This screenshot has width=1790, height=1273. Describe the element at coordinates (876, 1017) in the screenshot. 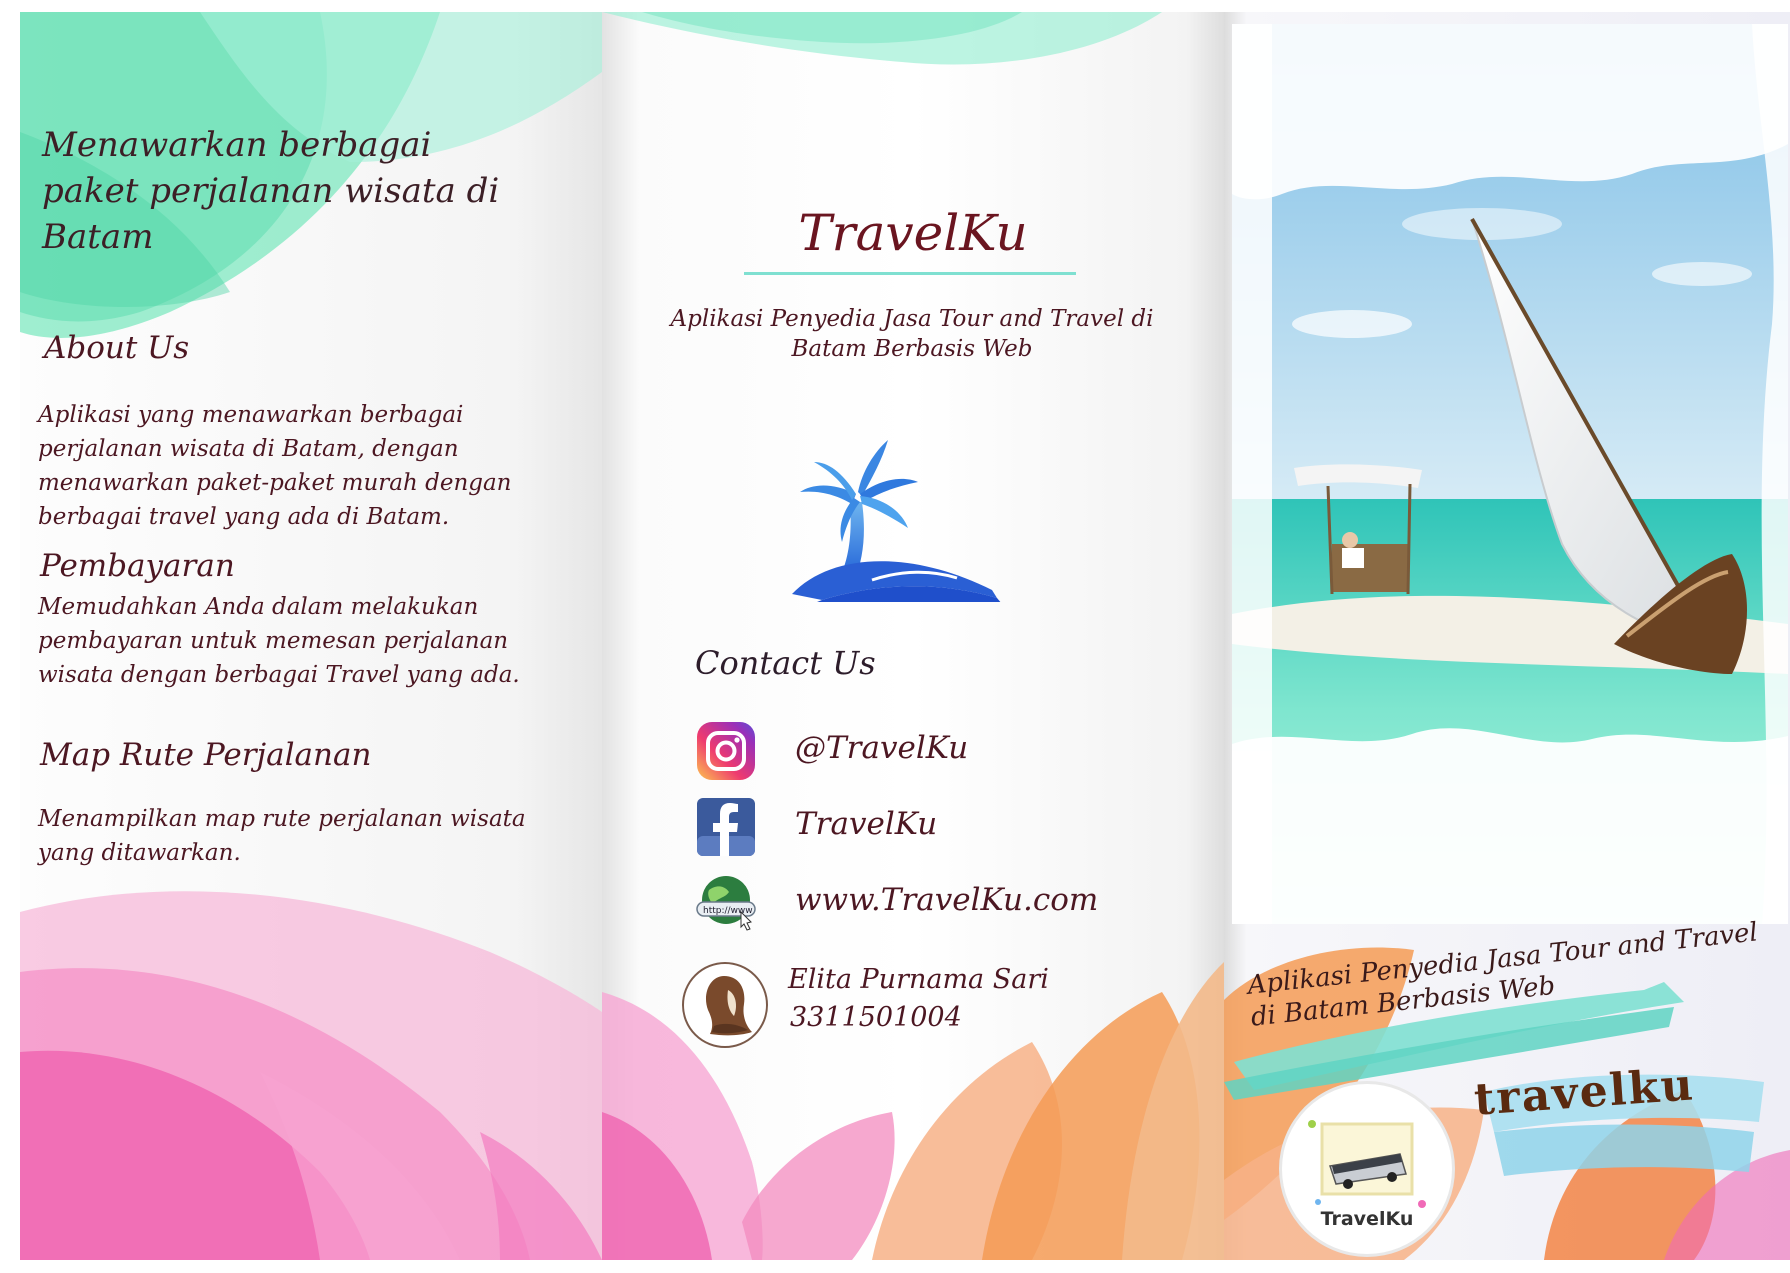

I see `author-id: 3311501004` at that location.